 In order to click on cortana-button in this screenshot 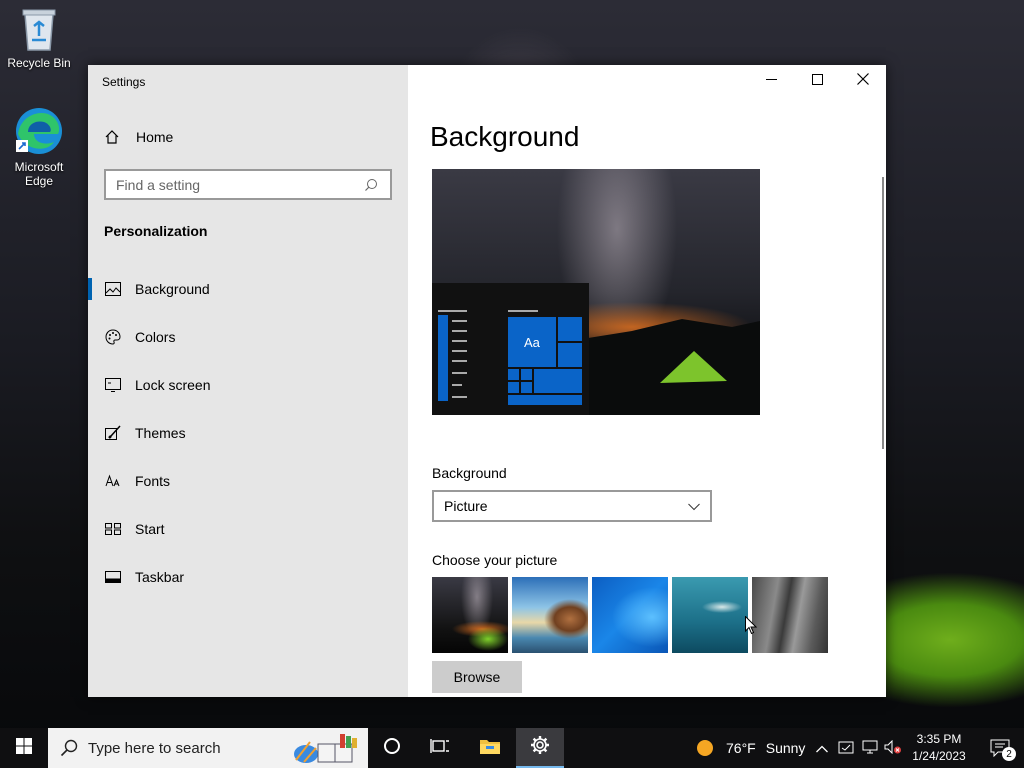, I will do `click(392, 748)`.